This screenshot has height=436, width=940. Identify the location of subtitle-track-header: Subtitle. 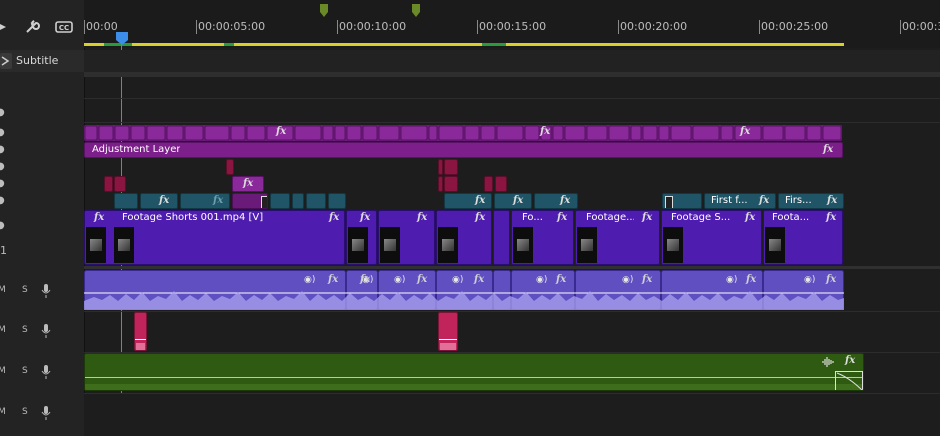
(42, 61).